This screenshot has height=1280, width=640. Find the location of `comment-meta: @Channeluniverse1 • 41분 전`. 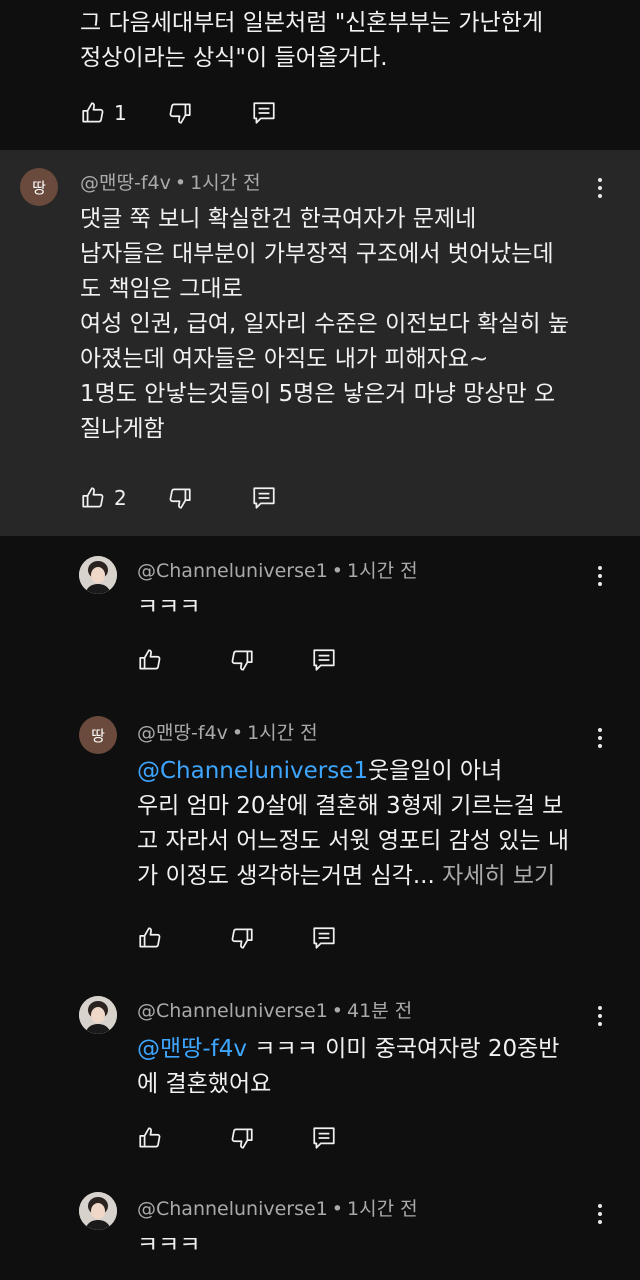

comment-meta: @Channeluniverse1 • 41분 전 is located at coordinates (275, 1011).